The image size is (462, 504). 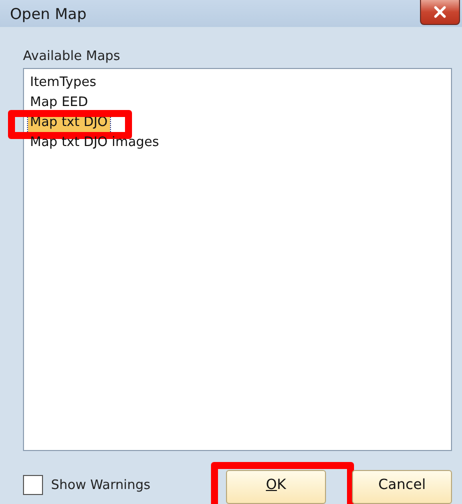 What do you see at coordinates (95, 143) in the screenshot?
I see `list-item: Map txt DJO images` at bounding box center [95, 143].